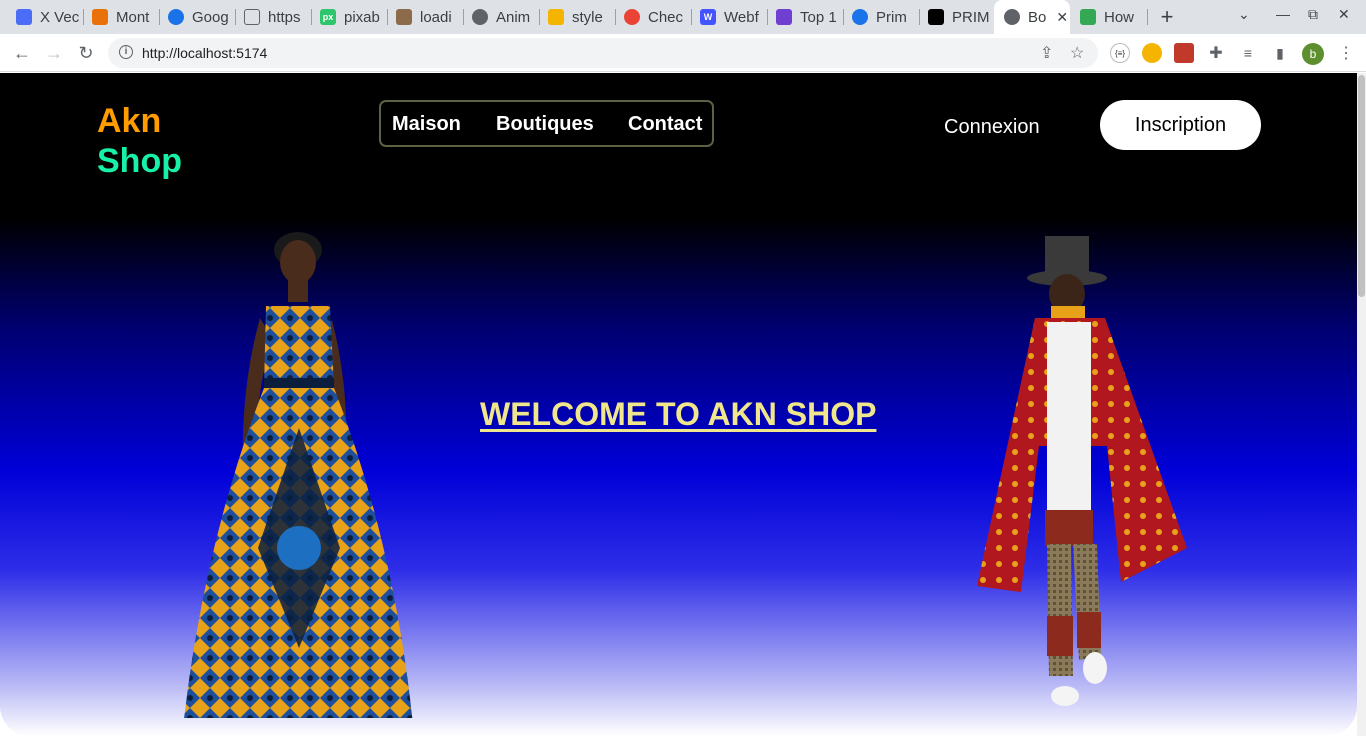  What do you see at coordinates (587, 17) in the screenshot?
I see `tab-title: style` at bounding box center [587, 17].